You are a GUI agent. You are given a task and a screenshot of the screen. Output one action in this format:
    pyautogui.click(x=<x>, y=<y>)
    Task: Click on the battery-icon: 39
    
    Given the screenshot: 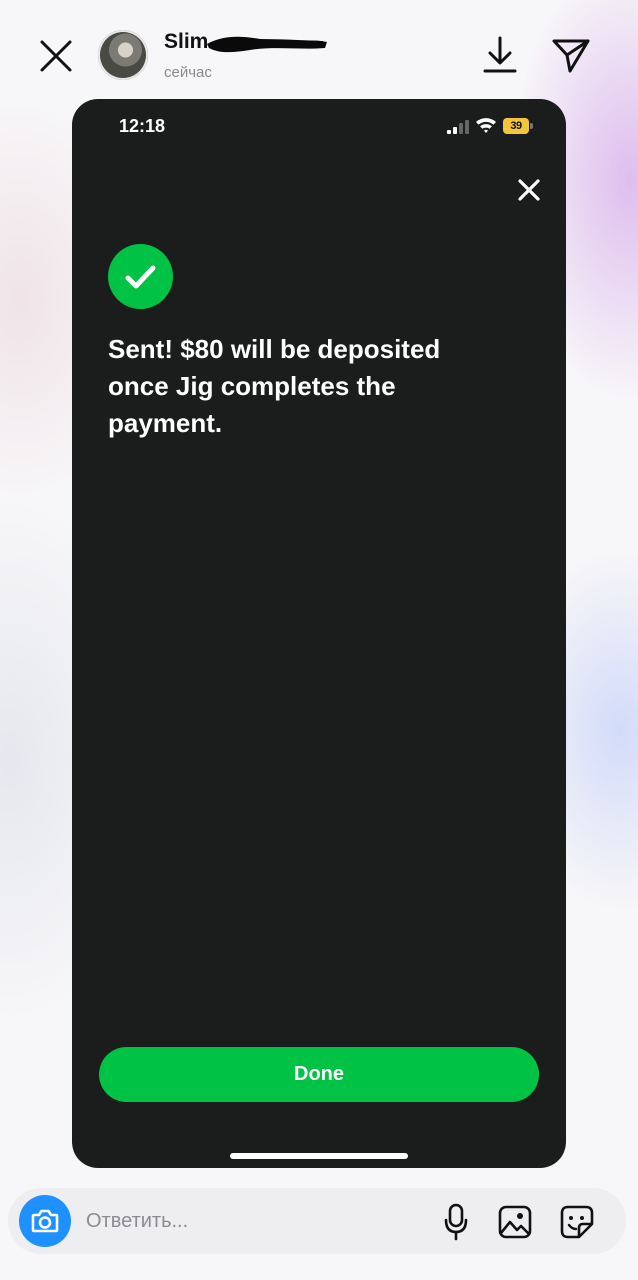 What is the action you would take?
    pyautogui.click(x=518, y=126)
    